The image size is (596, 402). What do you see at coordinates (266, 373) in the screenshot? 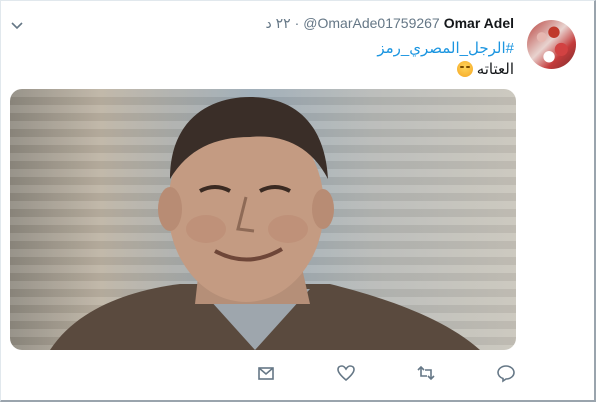
I see `mail-icon` at bounding box center [266, 373].